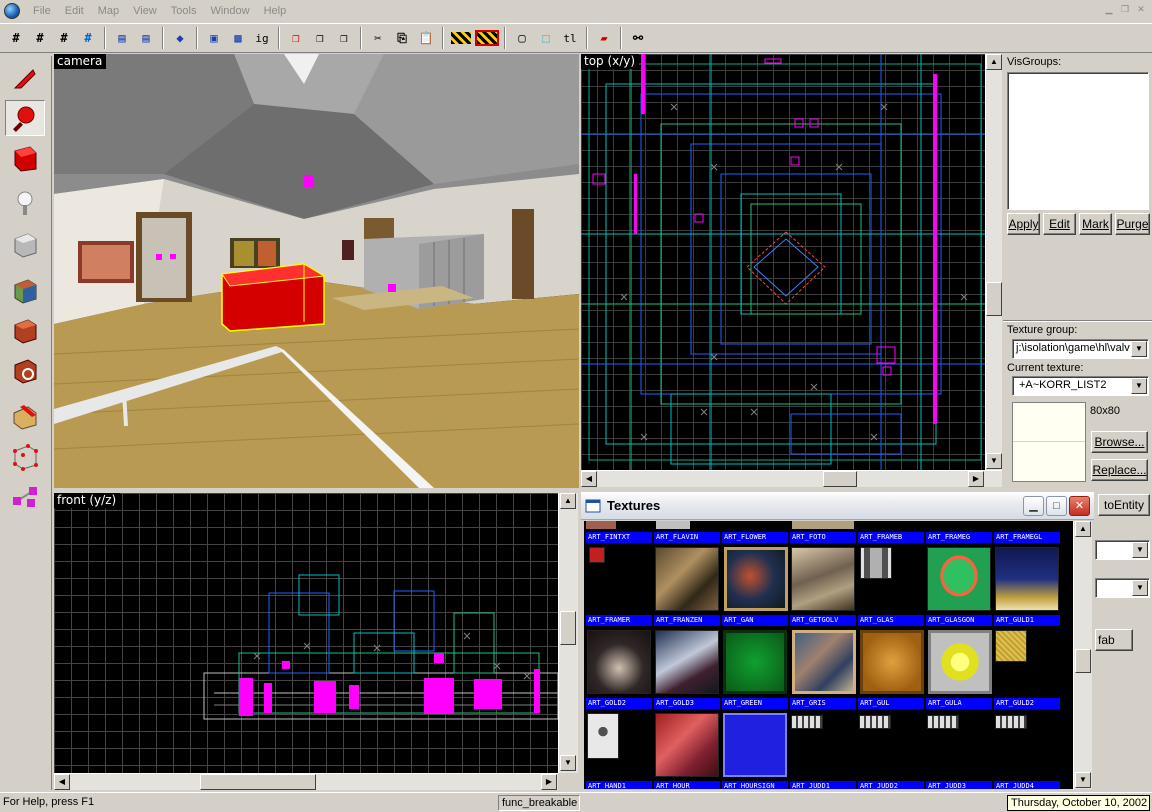  What do you see at coordinates (619, 620) in the screenshot?
I see `texture-tile: ART_FRAMER` at bounding box center [619, 620].